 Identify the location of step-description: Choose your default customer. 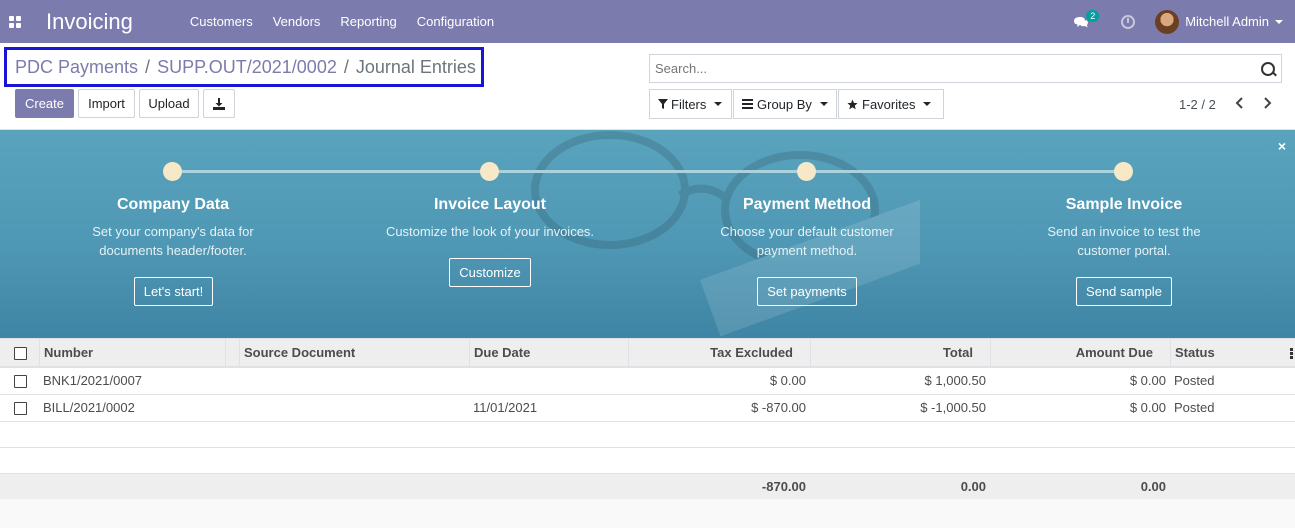
(807, 231).